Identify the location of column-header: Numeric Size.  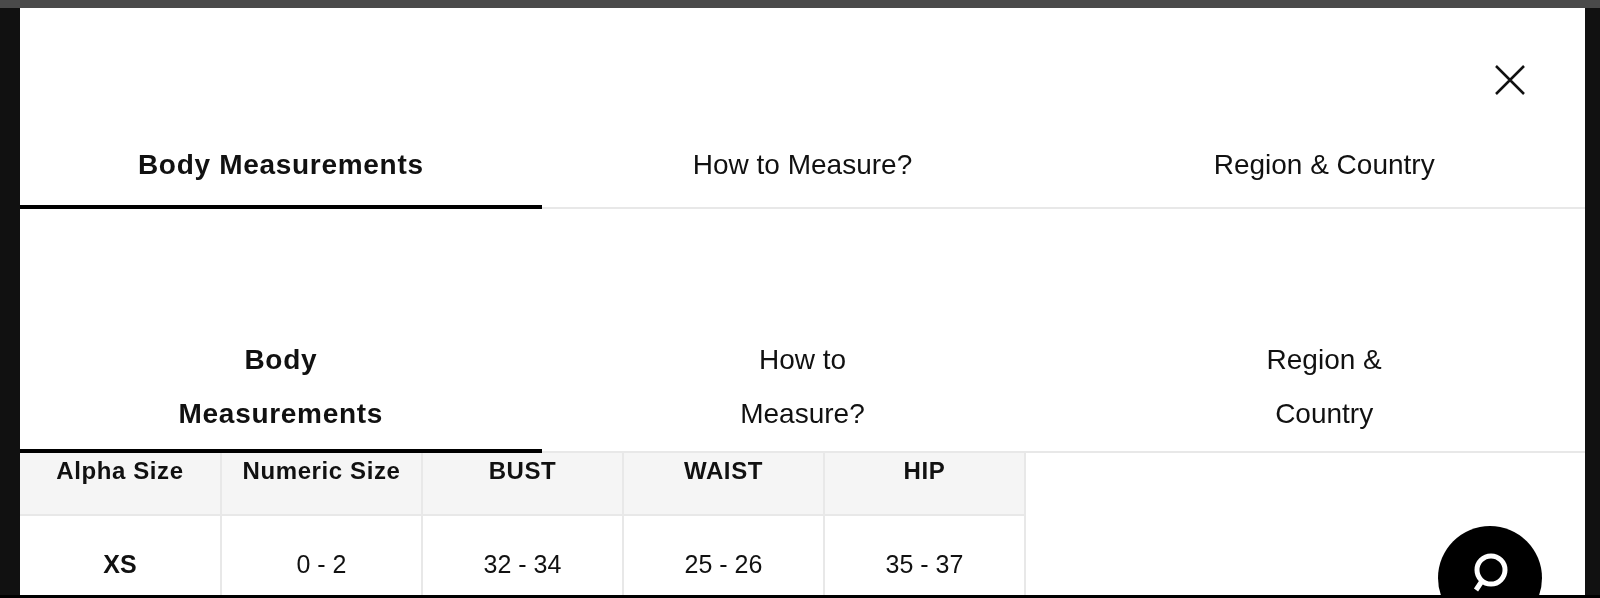
(321, 484).